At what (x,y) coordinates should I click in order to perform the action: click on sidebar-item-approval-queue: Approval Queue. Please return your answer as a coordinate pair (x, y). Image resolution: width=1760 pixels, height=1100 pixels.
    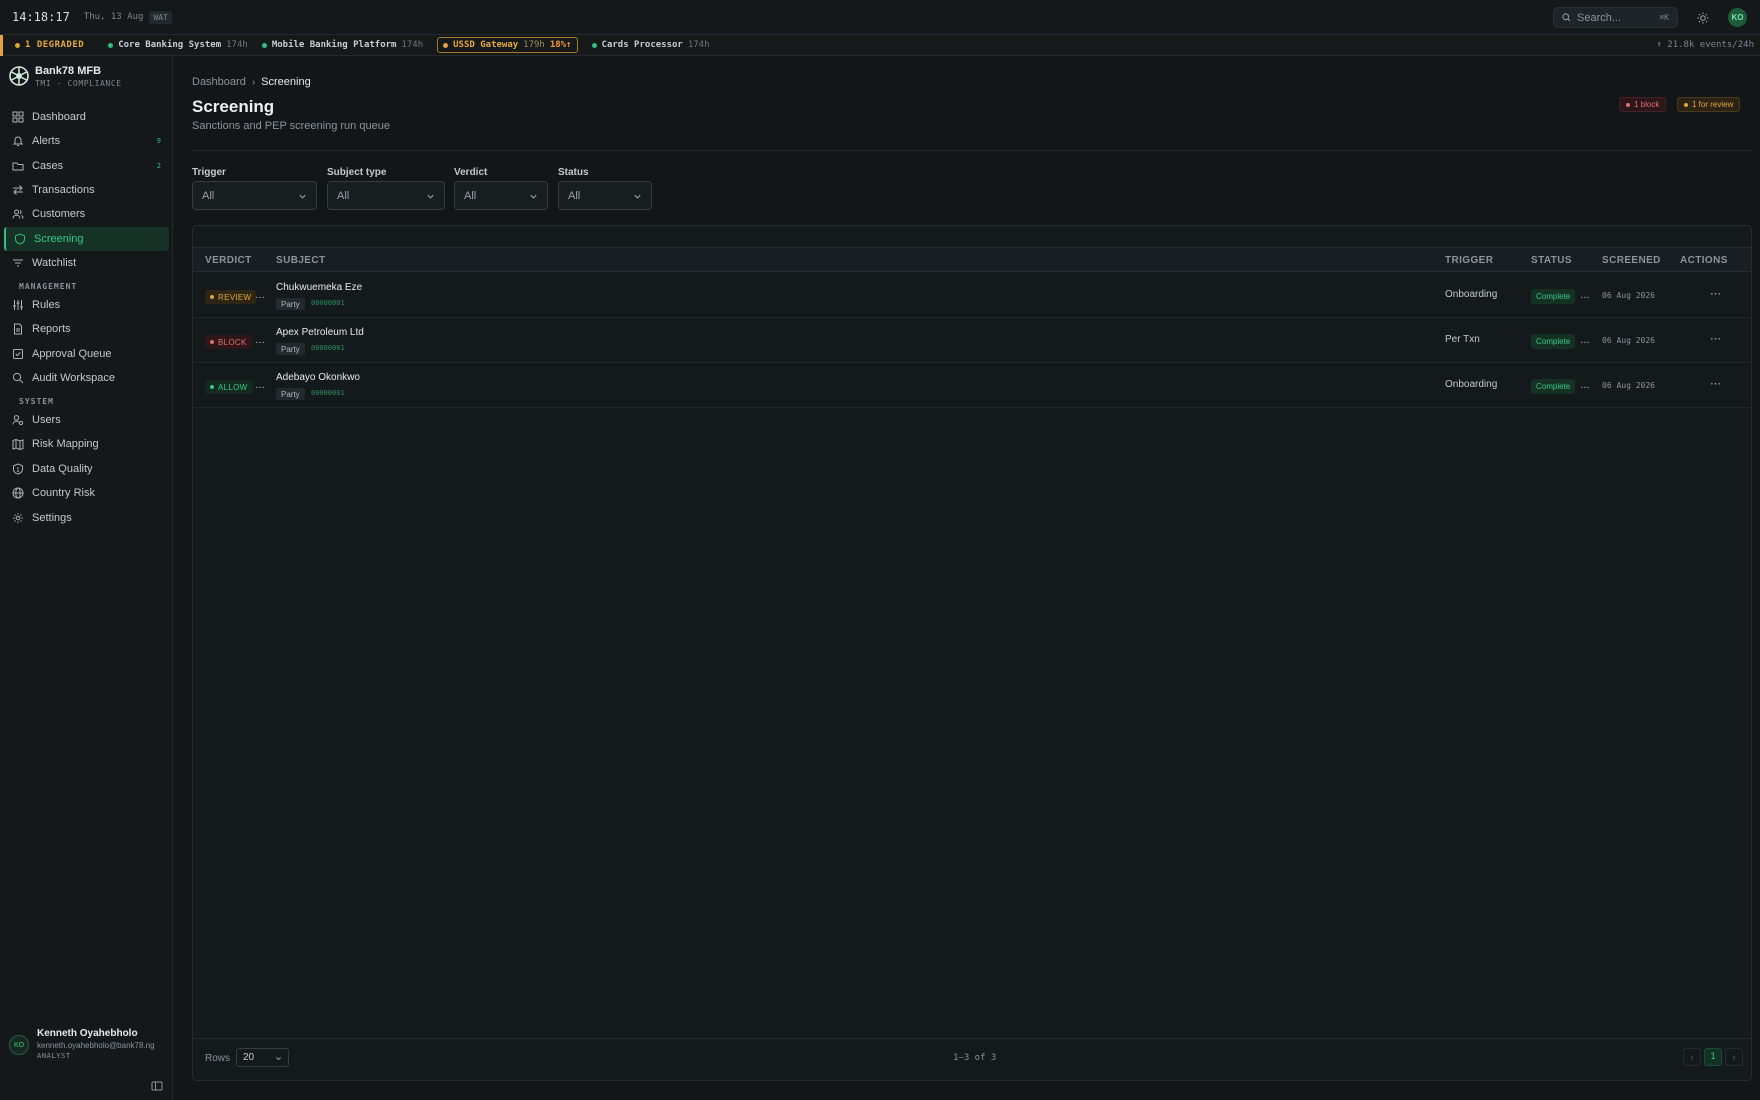
    Looking at the image, I should click on (86, 354).